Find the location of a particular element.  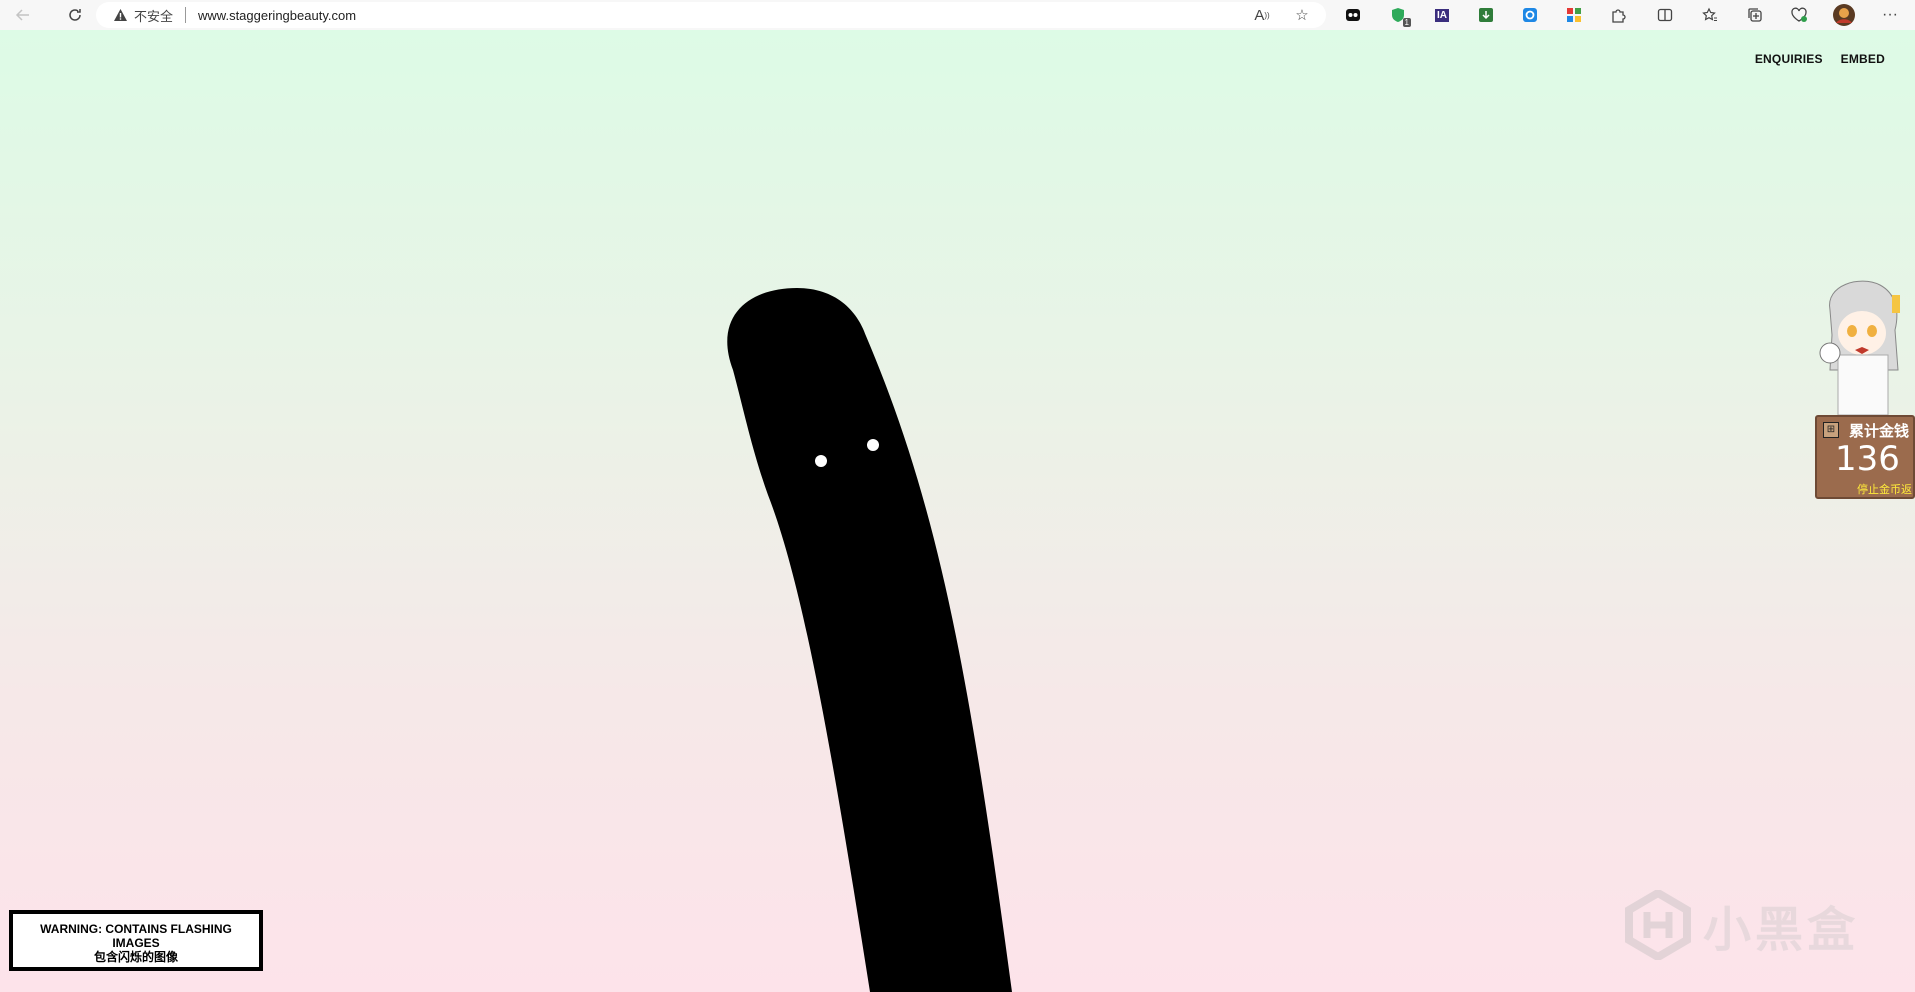

back-button is located at coordinates (23, 15).